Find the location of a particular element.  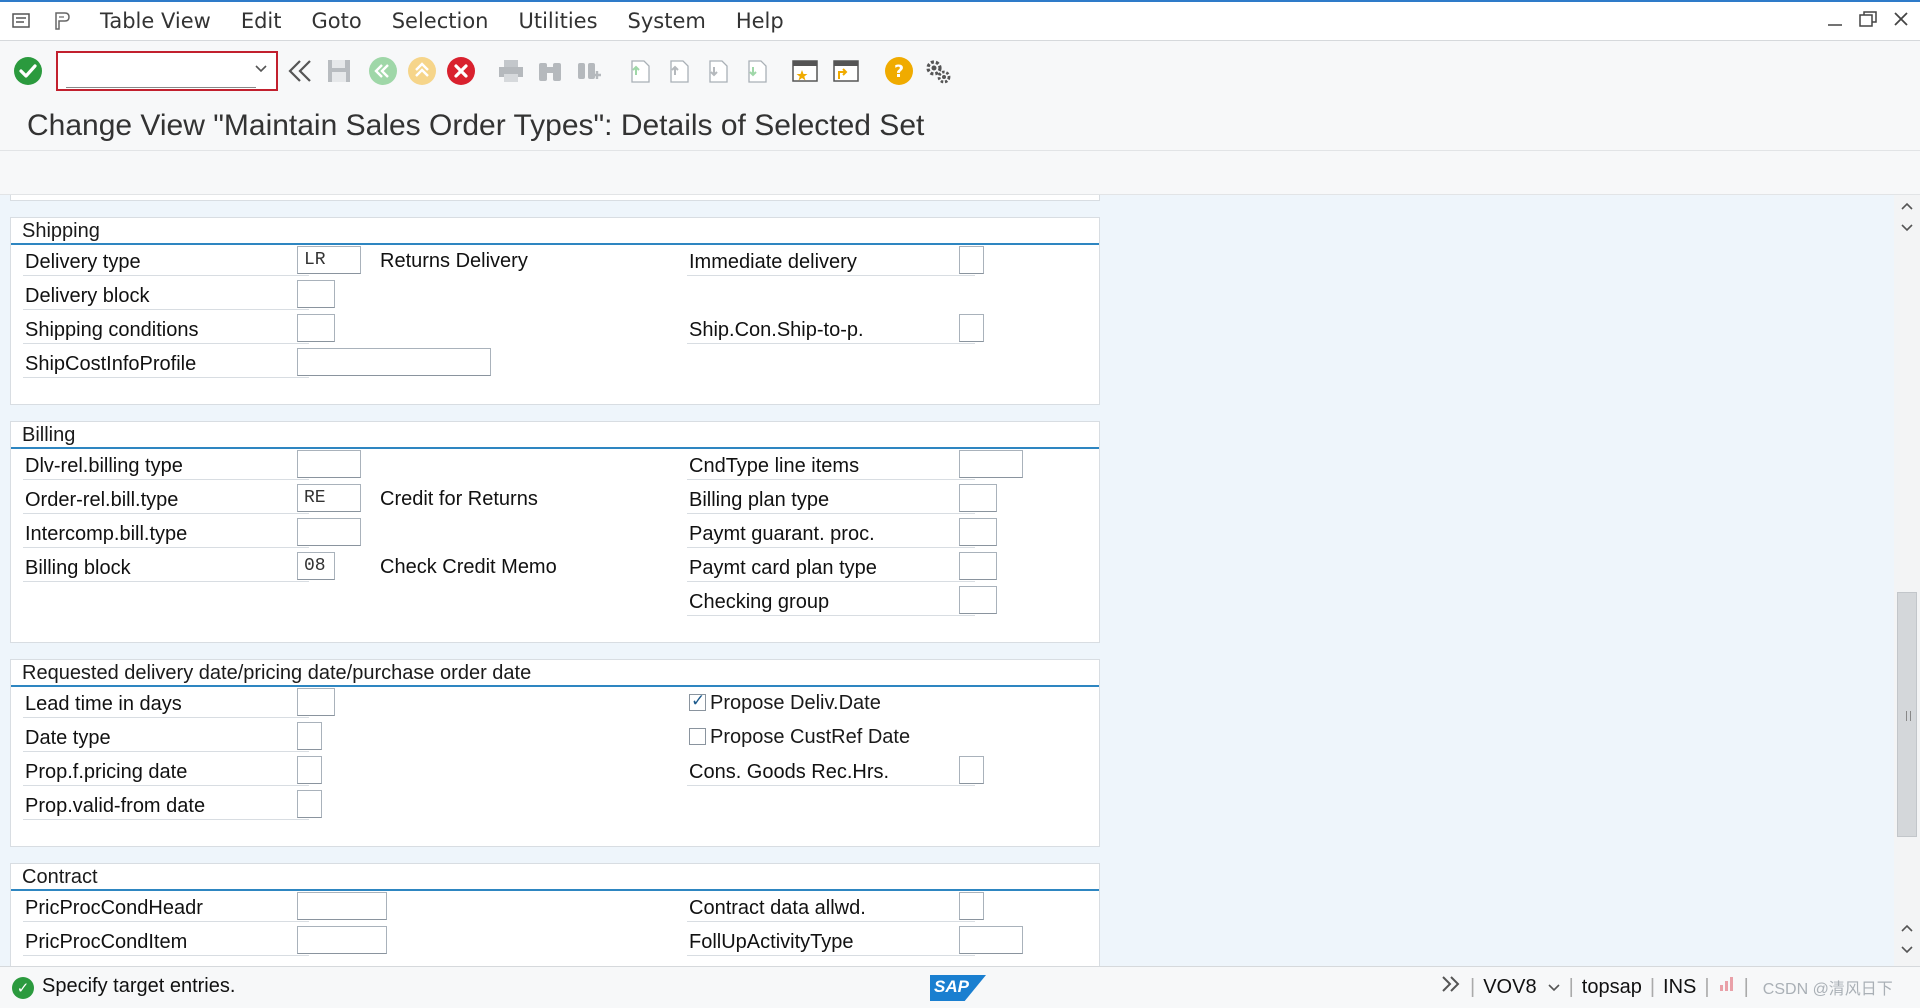

shipping-conditions-field is located at coordinates (316, 328).